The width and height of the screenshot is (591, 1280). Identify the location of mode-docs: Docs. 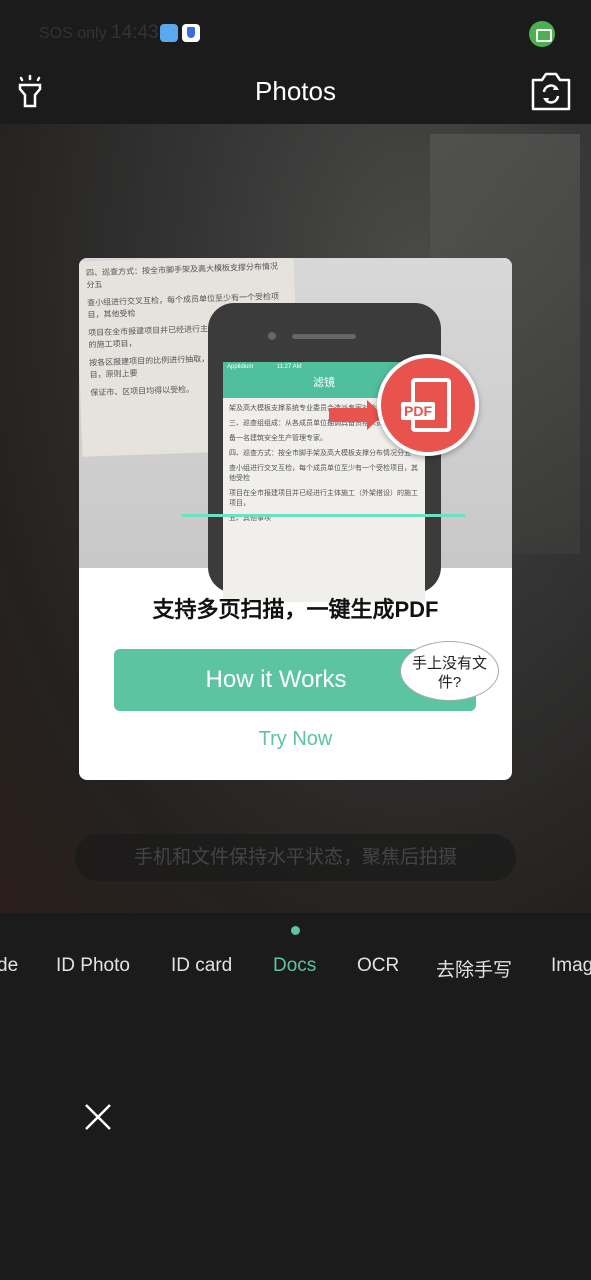
(294, 966).